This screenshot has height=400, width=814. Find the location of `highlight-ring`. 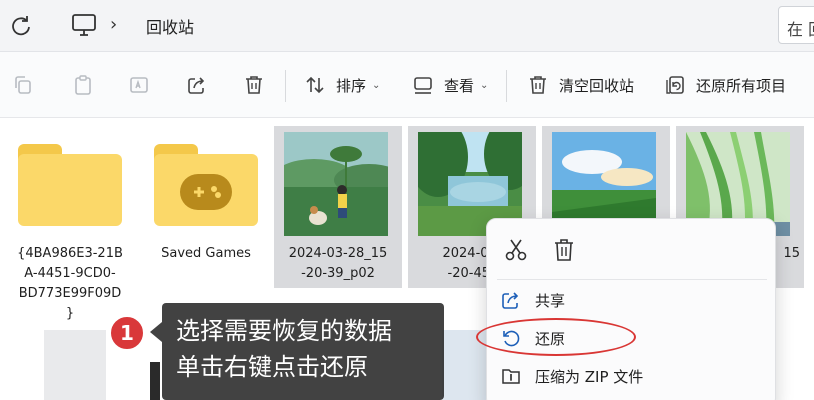

highlight-ring is located at coordinates (556, 337).